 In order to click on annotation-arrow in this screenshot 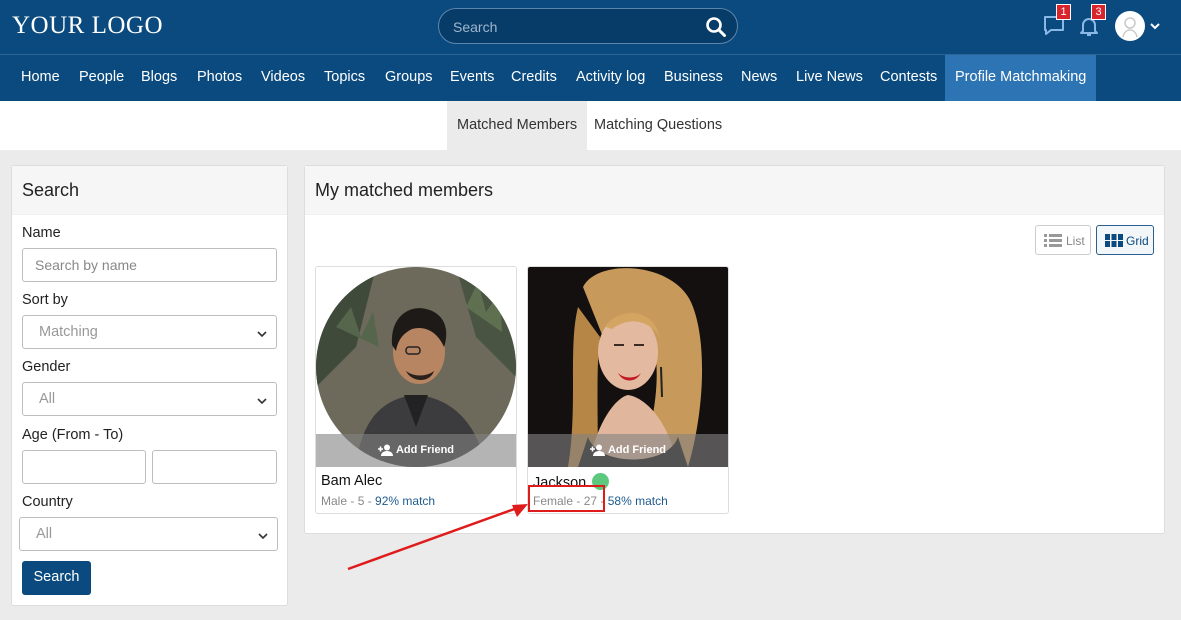, I will do `click(437, 537)`.